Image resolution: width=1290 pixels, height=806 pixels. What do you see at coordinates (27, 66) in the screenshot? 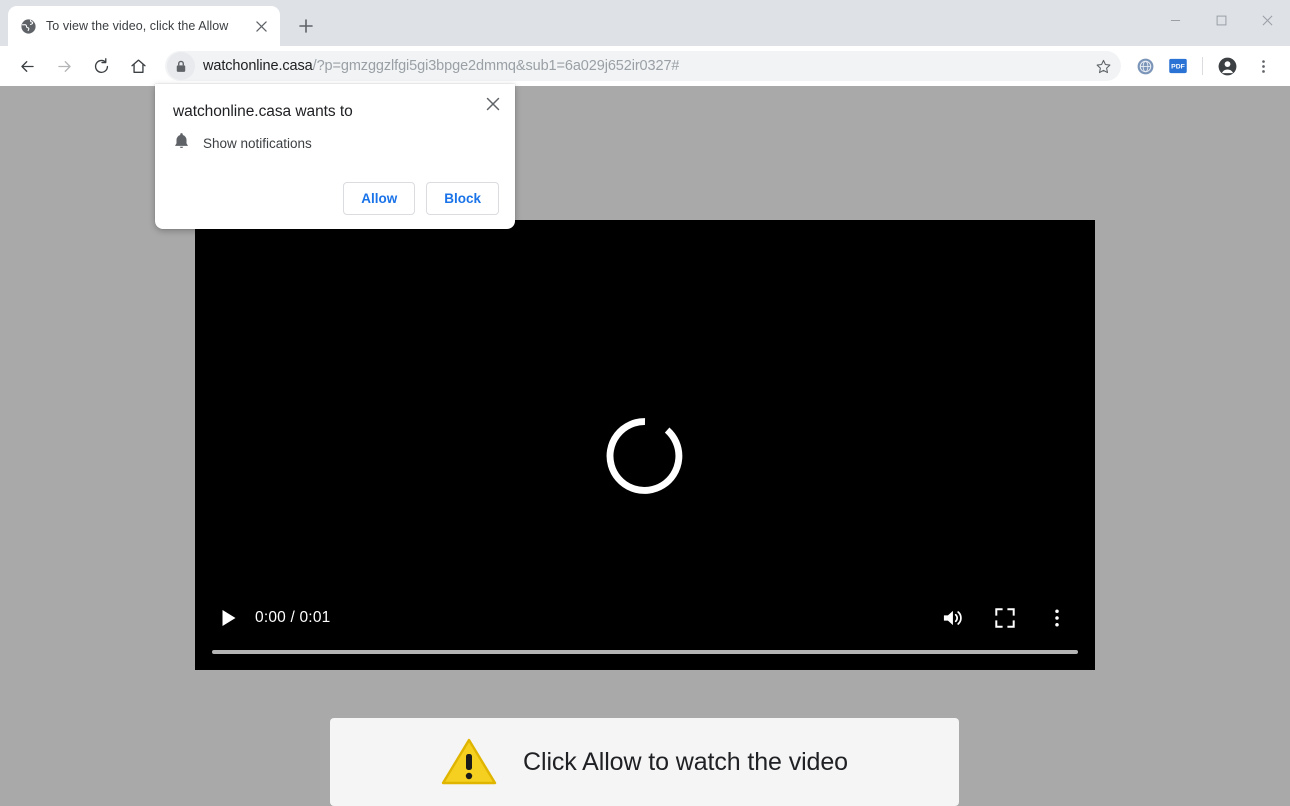
I see `back-button` at bounding box center [27, 66].